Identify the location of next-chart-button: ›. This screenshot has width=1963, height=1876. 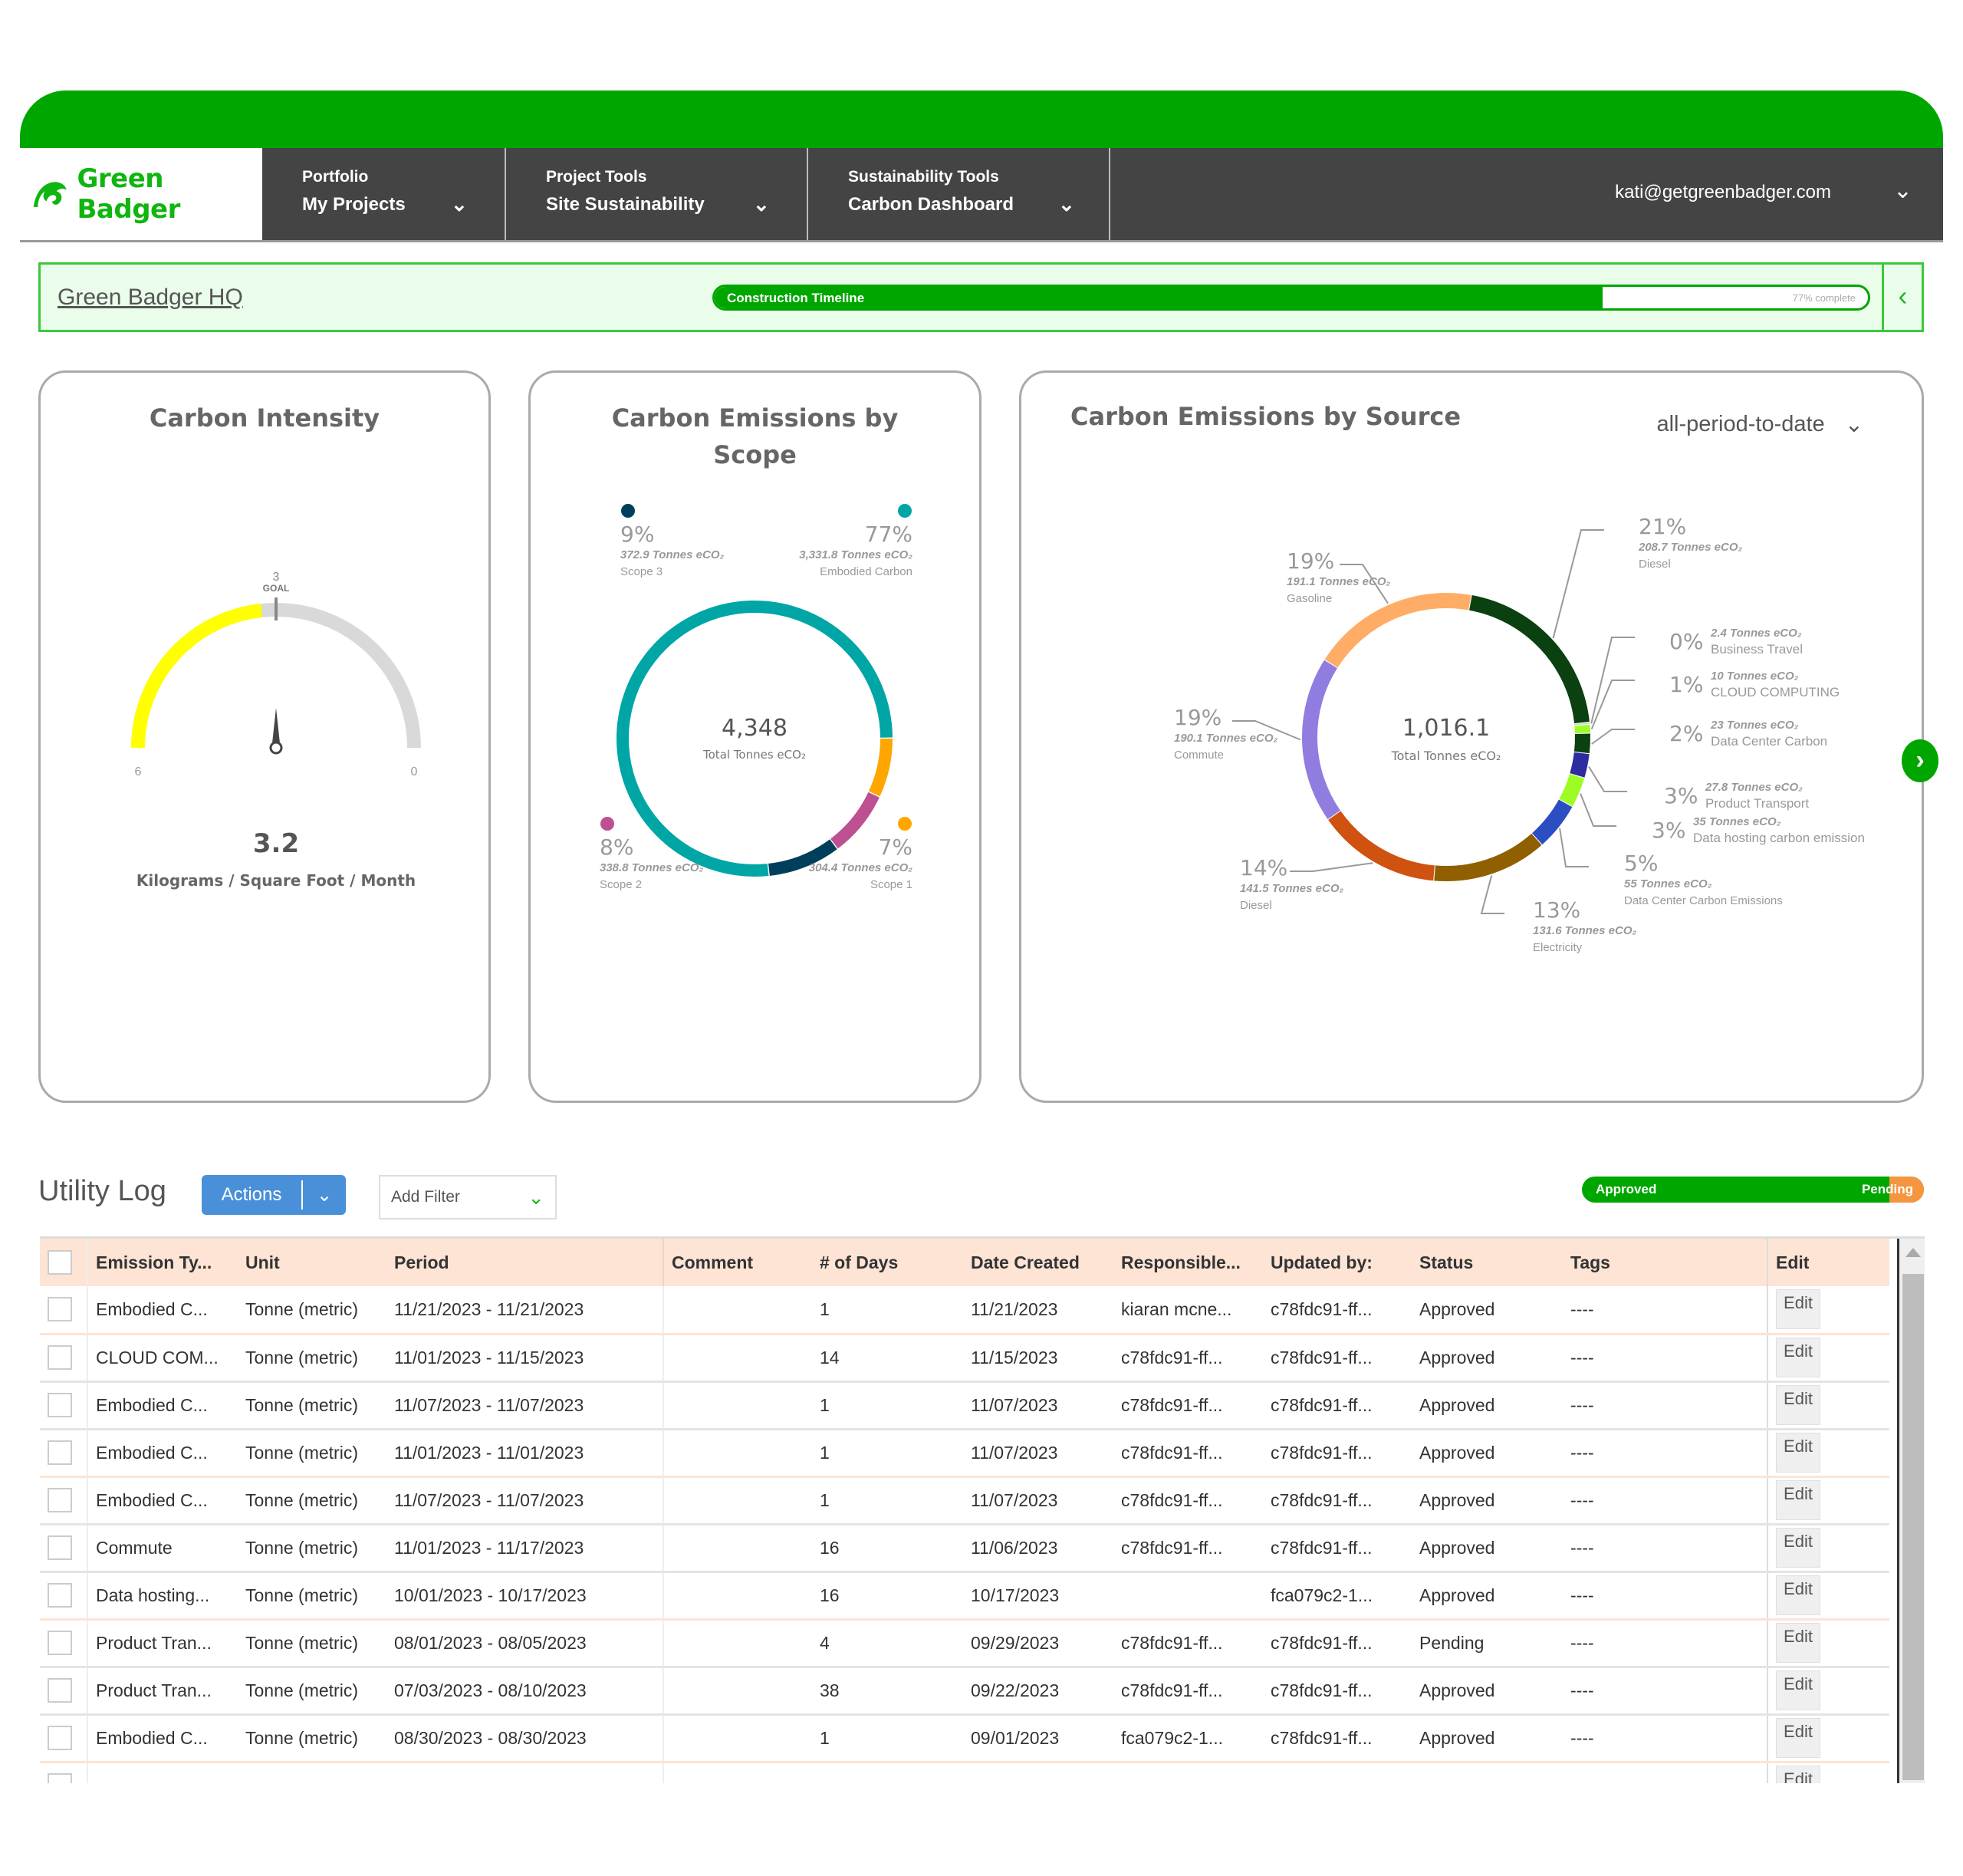
(1920, 760).